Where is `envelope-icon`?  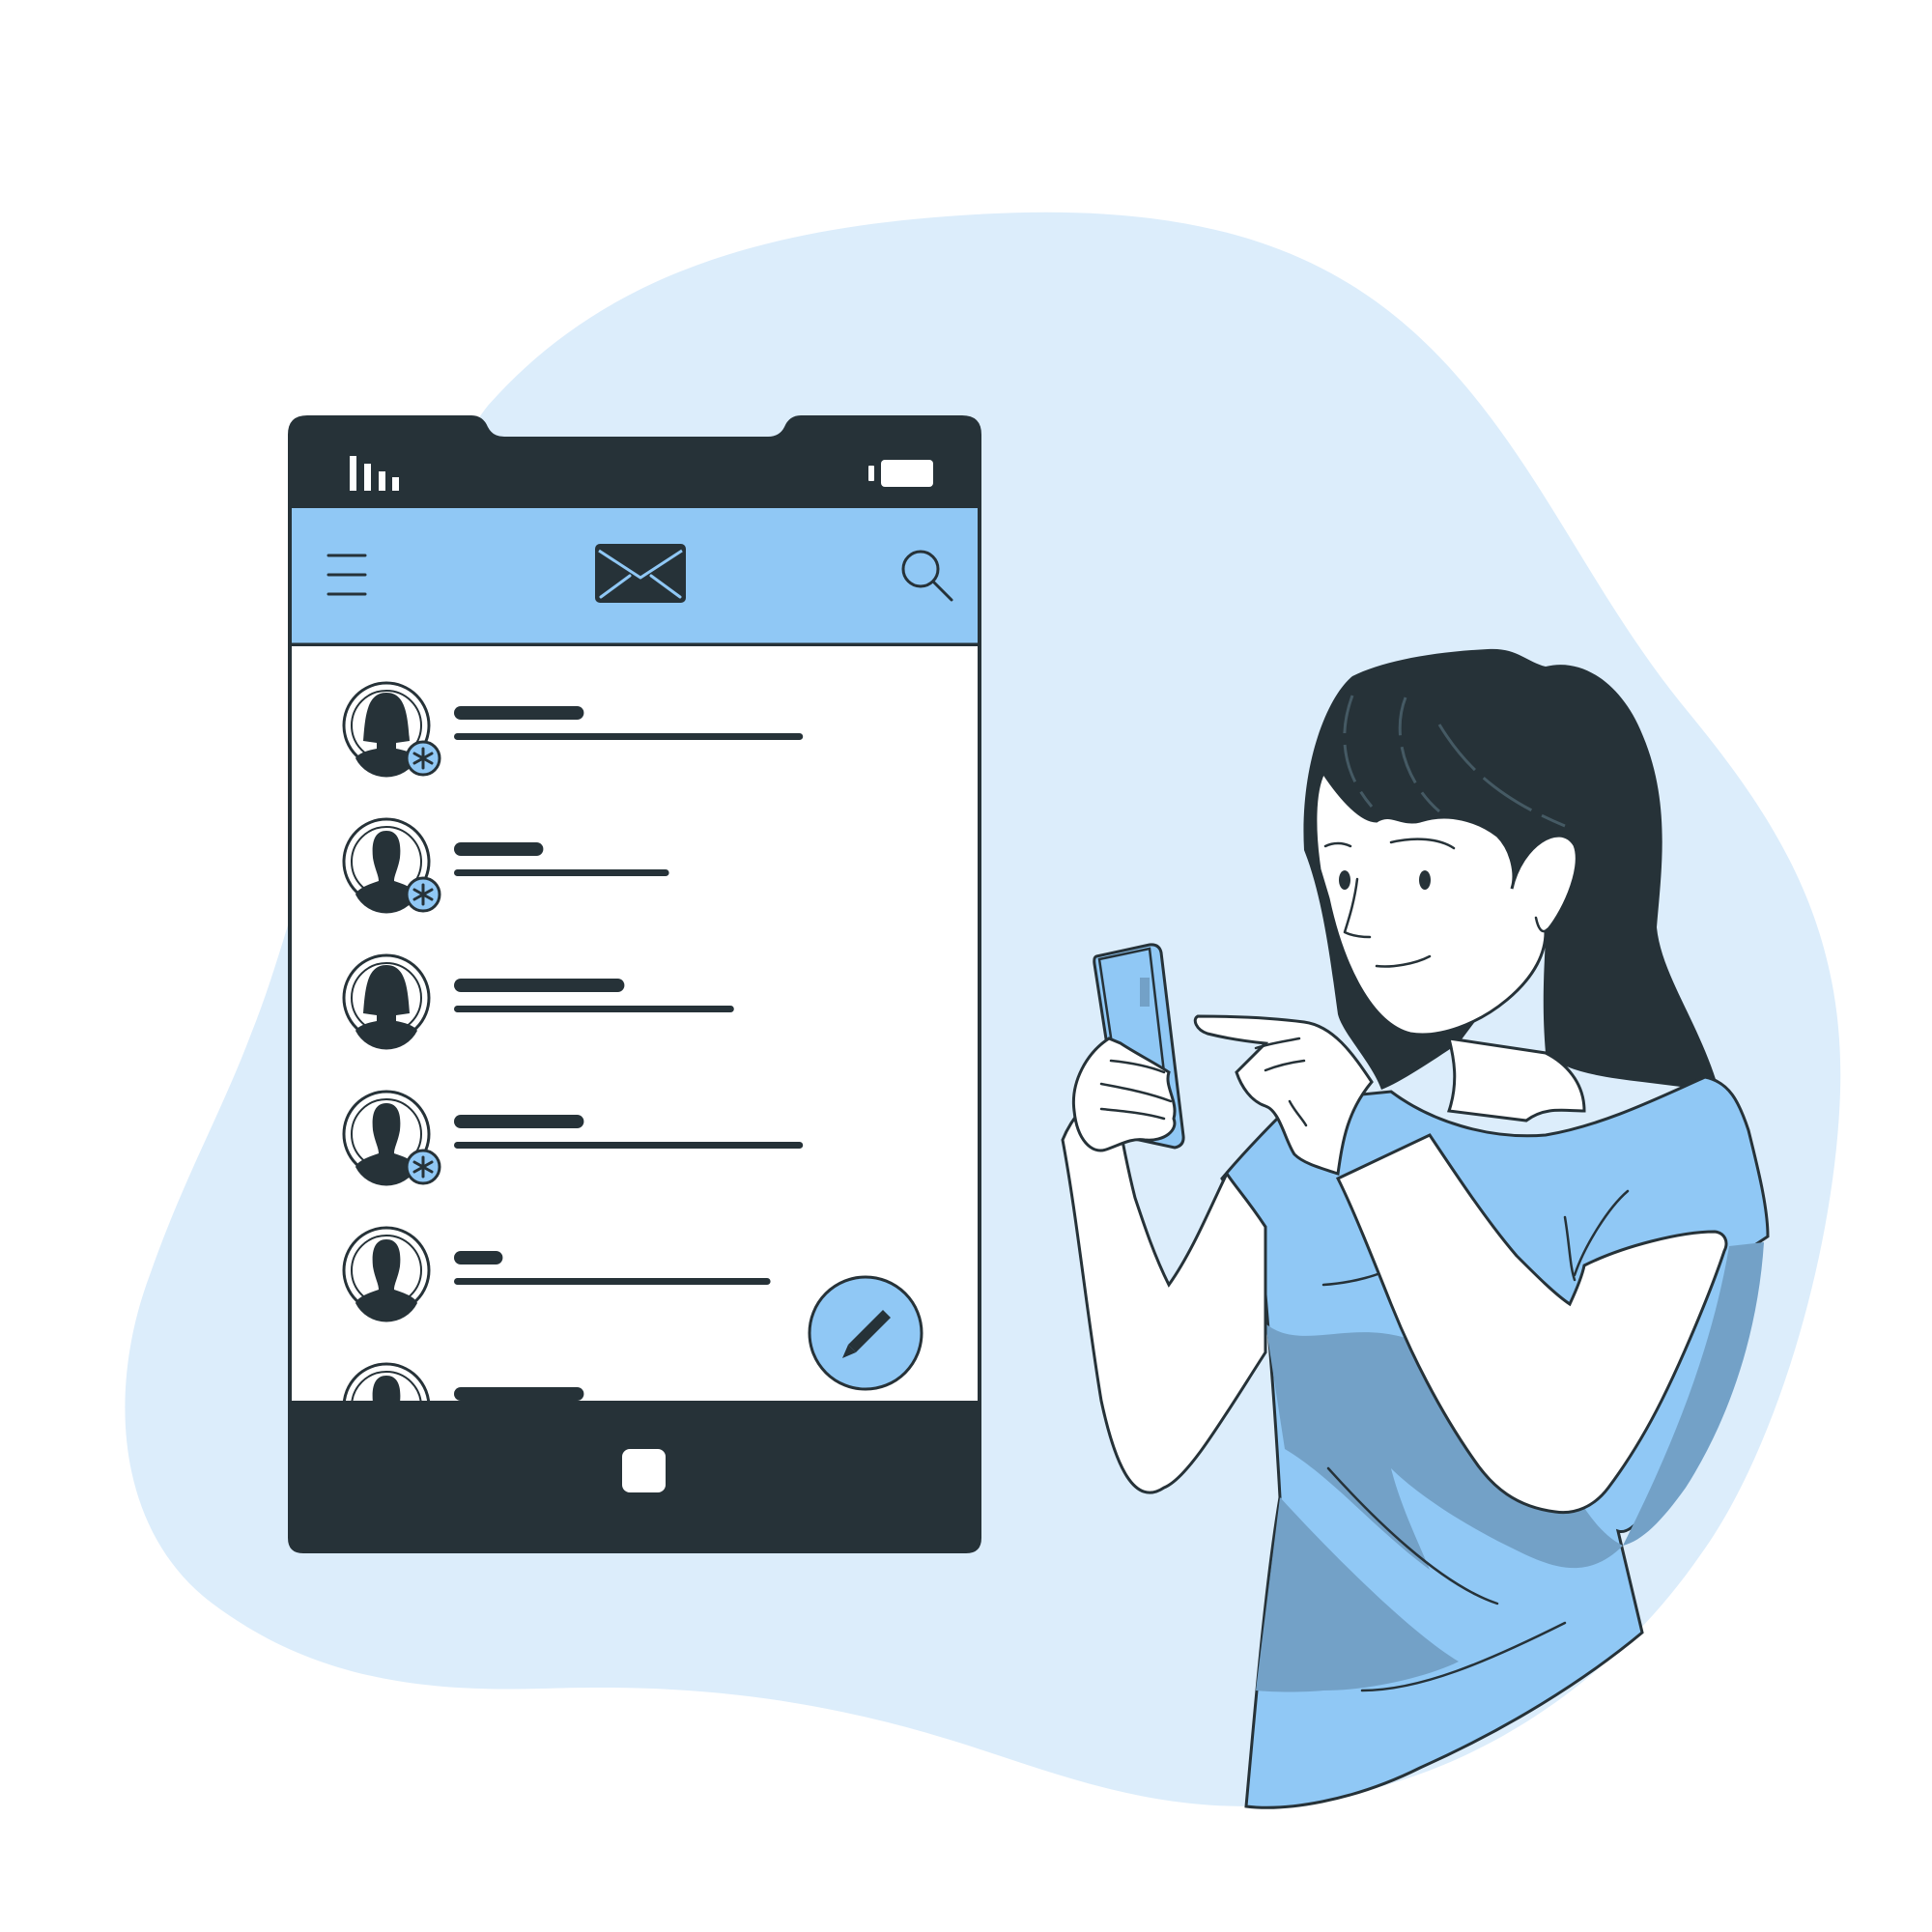
envelope-icon is located at coordinates (640, 573).